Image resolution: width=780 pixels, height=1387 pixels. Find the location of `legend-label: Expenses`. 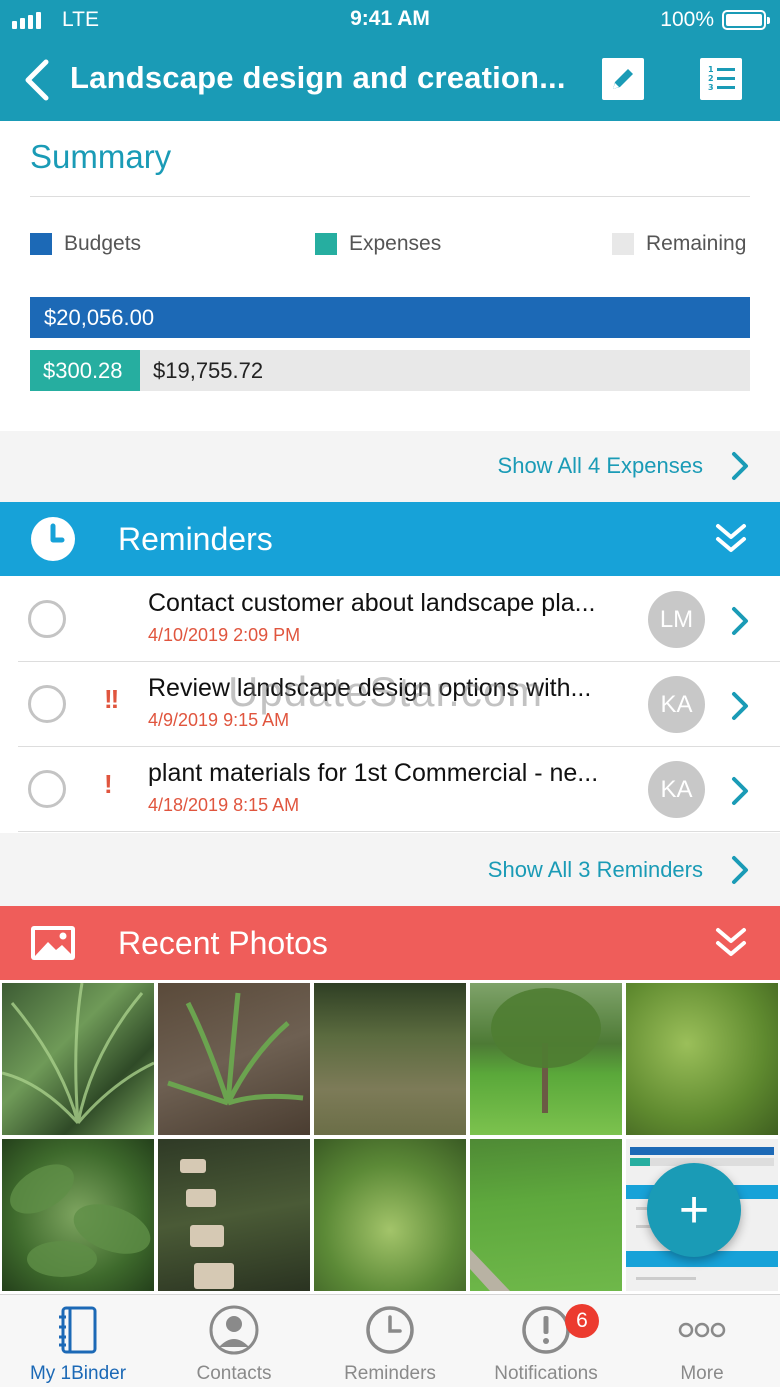

legend-label: Expenses is located at coordinates (395, 243).